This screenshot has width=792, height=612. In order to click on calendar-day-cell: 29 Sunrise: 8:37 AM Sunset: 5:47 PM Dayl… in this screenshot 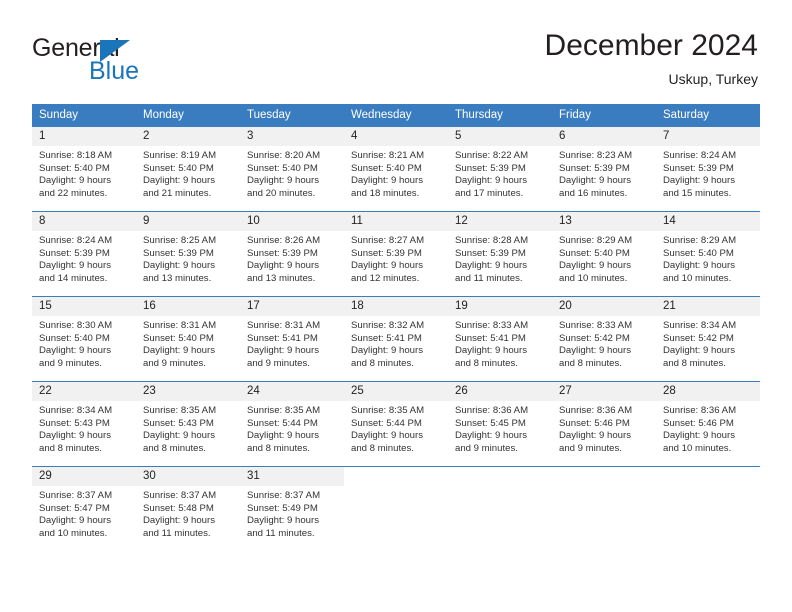, I will do `click(84, 508)`.